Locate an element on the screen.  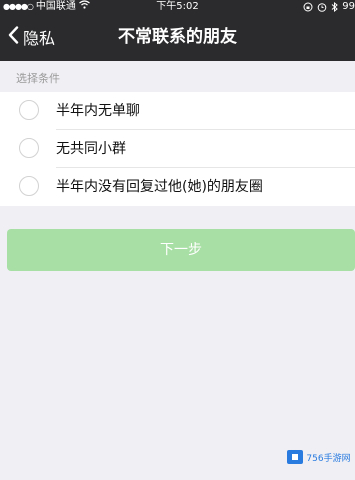
option-row-no-moments-reply: 半年内没有回复过他(她)的朋友圈 is located at coordinates (177, 187).